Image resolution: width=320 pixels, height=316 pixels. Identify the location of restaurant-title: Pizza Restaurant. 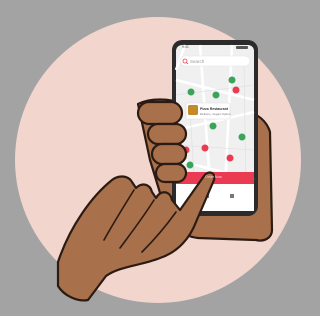
(214, 109).